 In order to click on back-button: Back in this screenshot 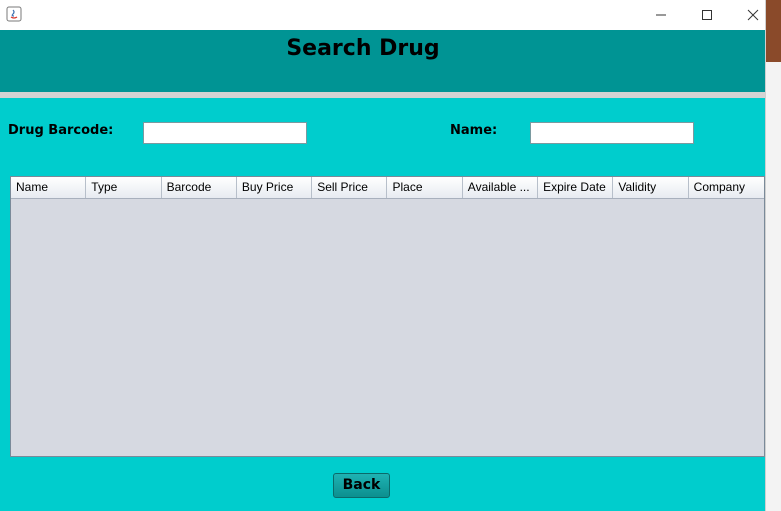, I will do `click(361, 485)`.